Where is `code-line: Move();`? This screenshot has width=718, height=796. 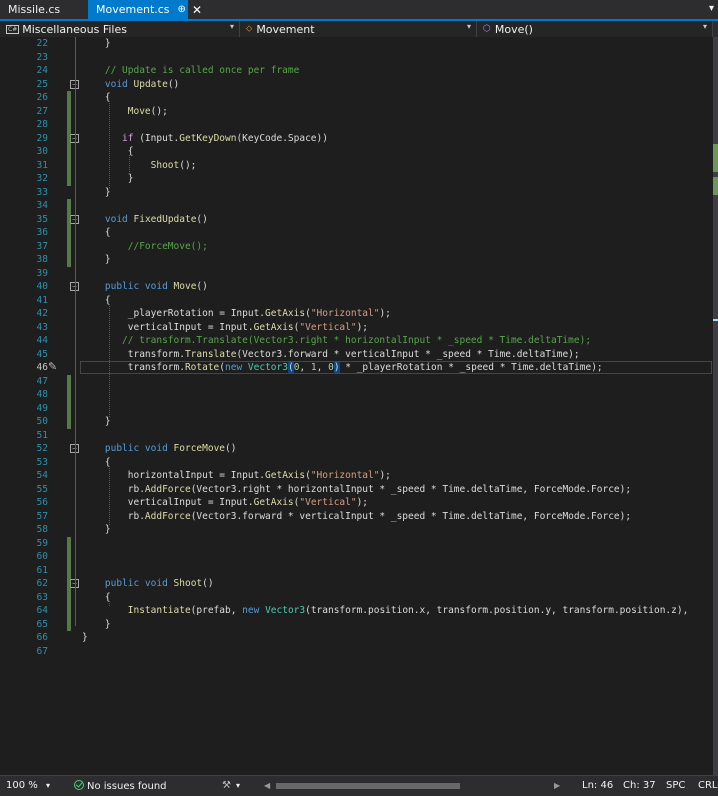
code-line: Move(); is located at coordinates (125, 112).